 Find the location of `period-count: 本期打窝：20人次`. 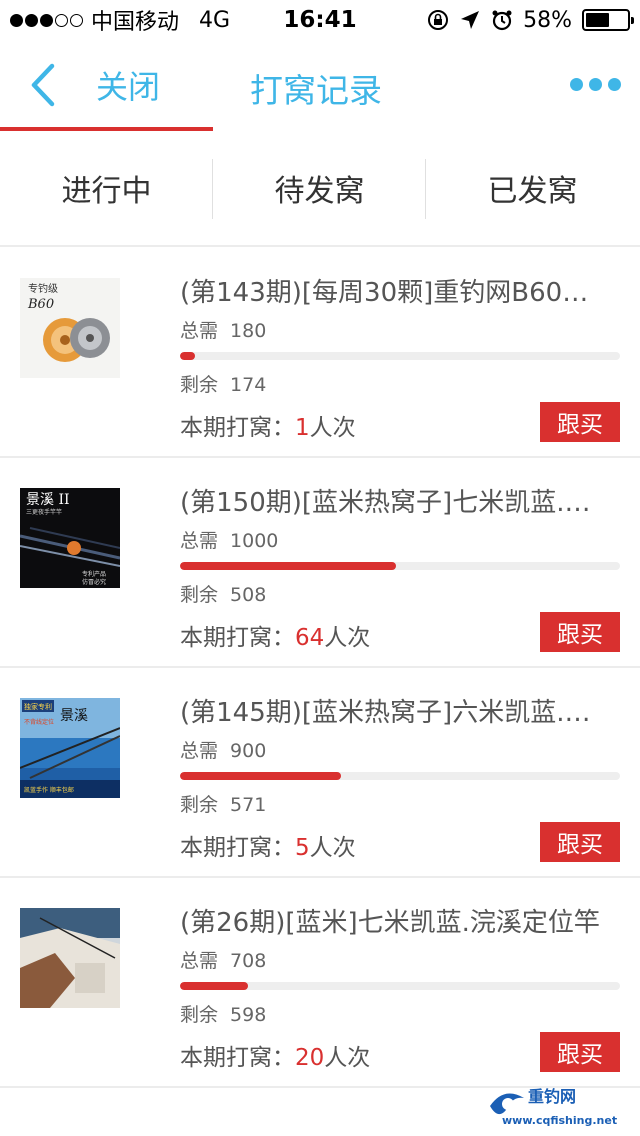

period-count: 本期打窝：20人次 is located at coordinates (275, 1058).